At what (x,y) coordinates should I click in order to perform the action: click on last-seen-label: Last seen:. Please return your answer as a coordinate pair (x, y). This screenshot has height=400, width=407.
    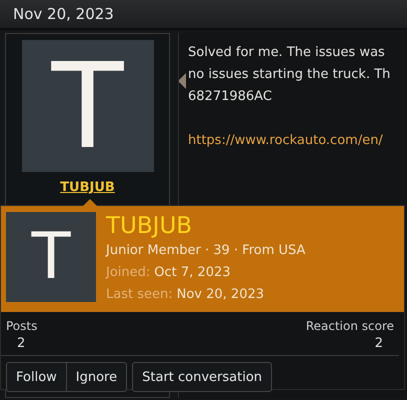
    Looking at the image, I should click on (139, 295).